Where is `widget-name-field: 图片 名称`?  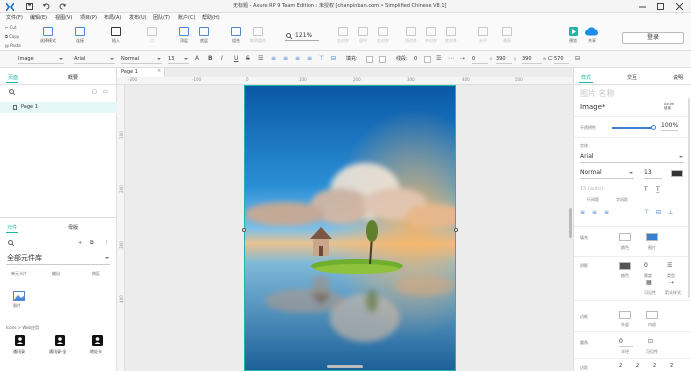 widget-name-field: 图片 名称 is located at coordinates (597, 94).